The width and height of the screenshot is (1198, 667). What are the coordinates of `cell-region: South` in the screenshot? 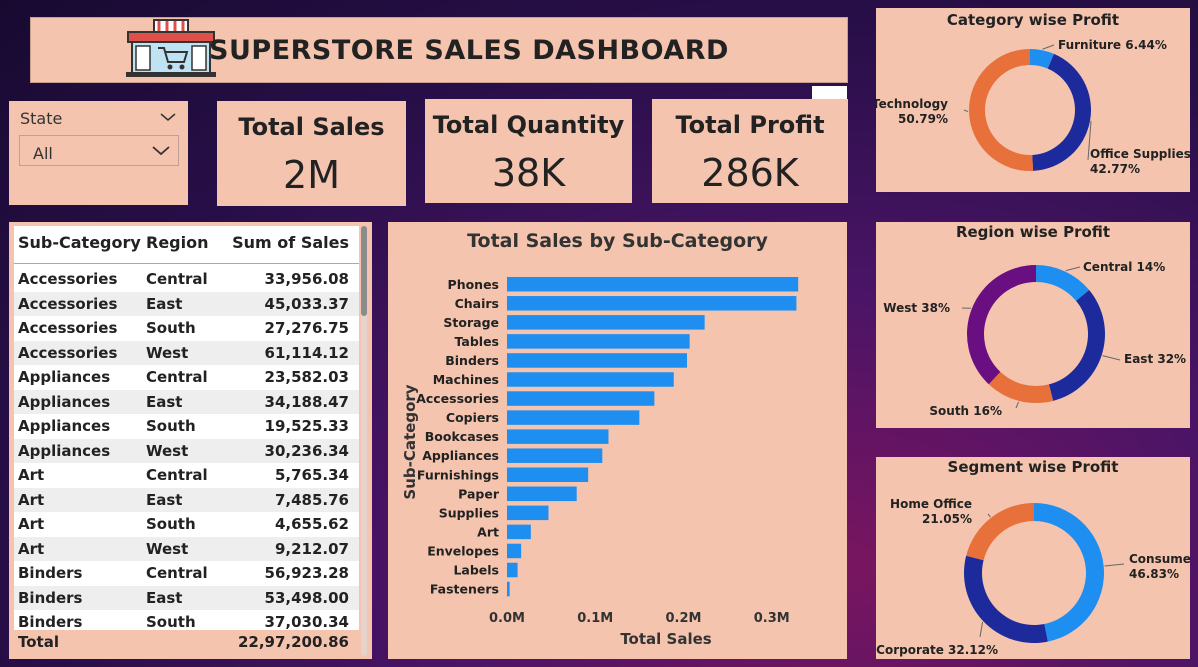 It's located at (171, 328).